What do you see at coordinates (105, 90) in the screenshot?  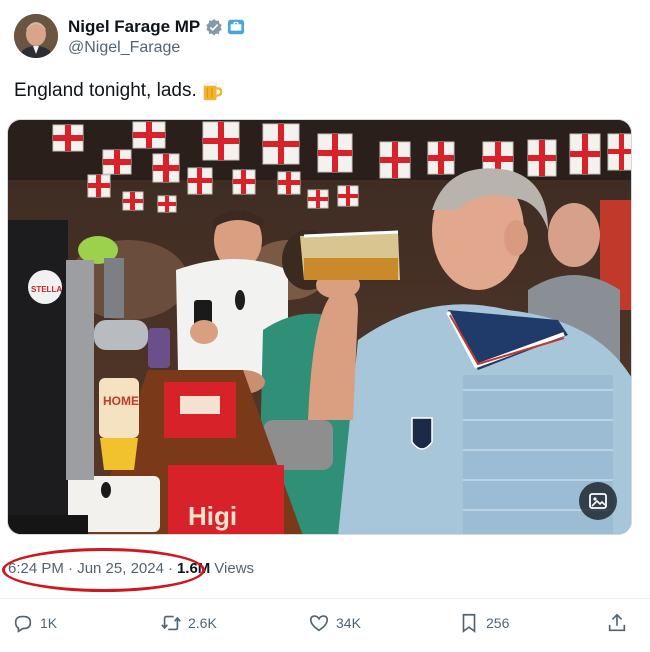 I see `tweet-body: England tonight, lads.` at bounding box center [105, 90].